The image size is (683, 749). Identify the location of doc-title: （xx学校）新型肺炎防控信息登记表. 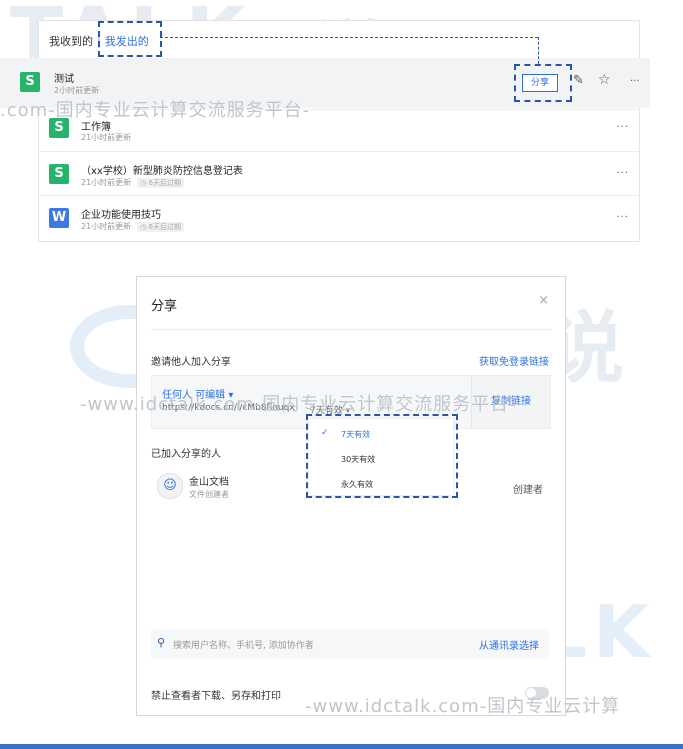
(162, 171).